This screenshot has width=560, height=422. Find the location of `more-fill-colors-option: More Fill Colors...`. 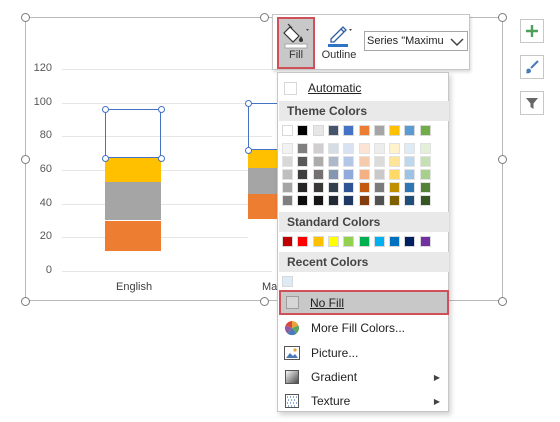

more-fill-colors-option: More Fill Colors... is located at coordinates (363, 328).